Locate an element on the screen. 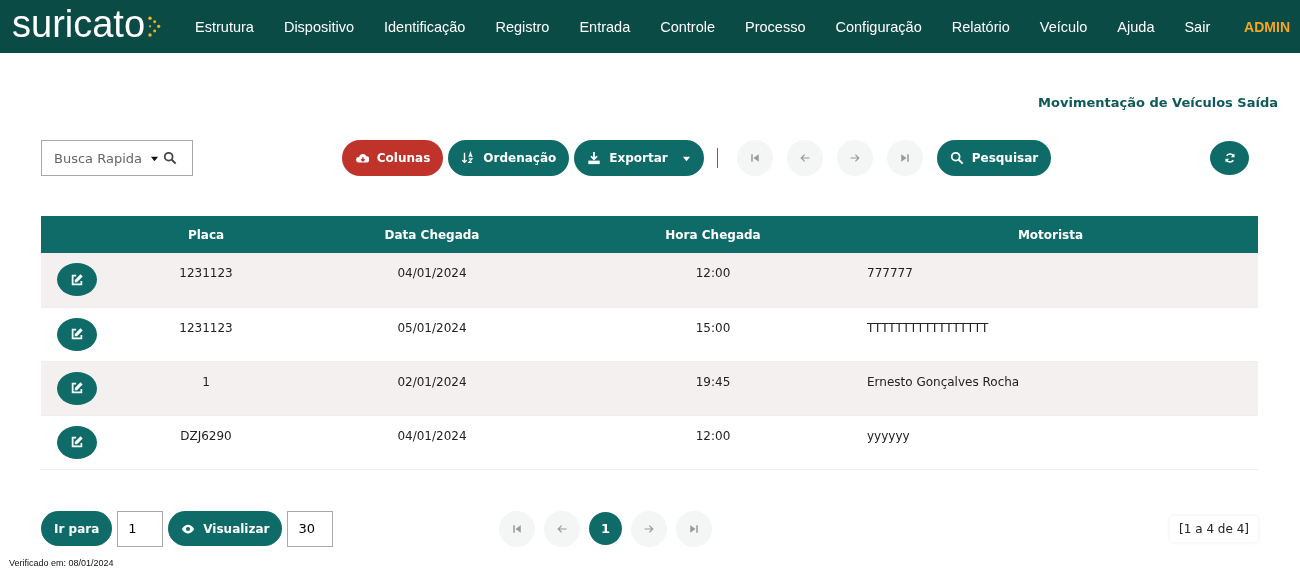 This screenshot has width=1300, height=579. search-field: Busca Rapida is located at coordinates (117, 158).